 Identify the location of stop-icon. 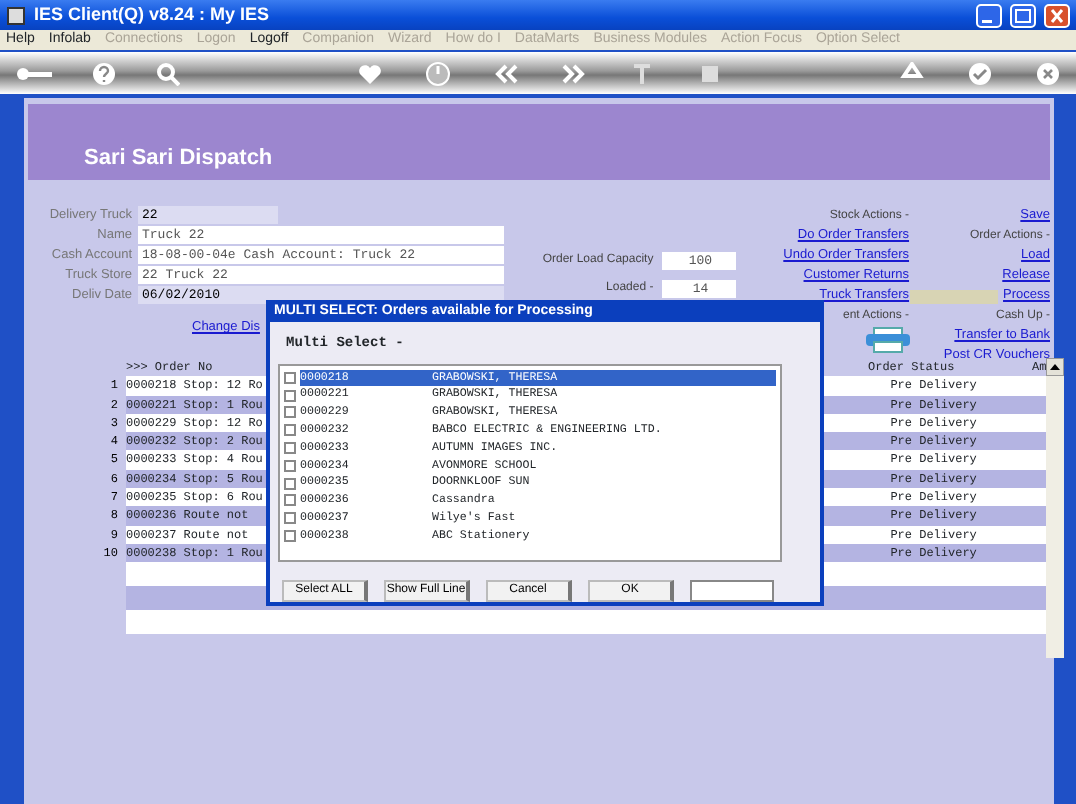
(710, 73).